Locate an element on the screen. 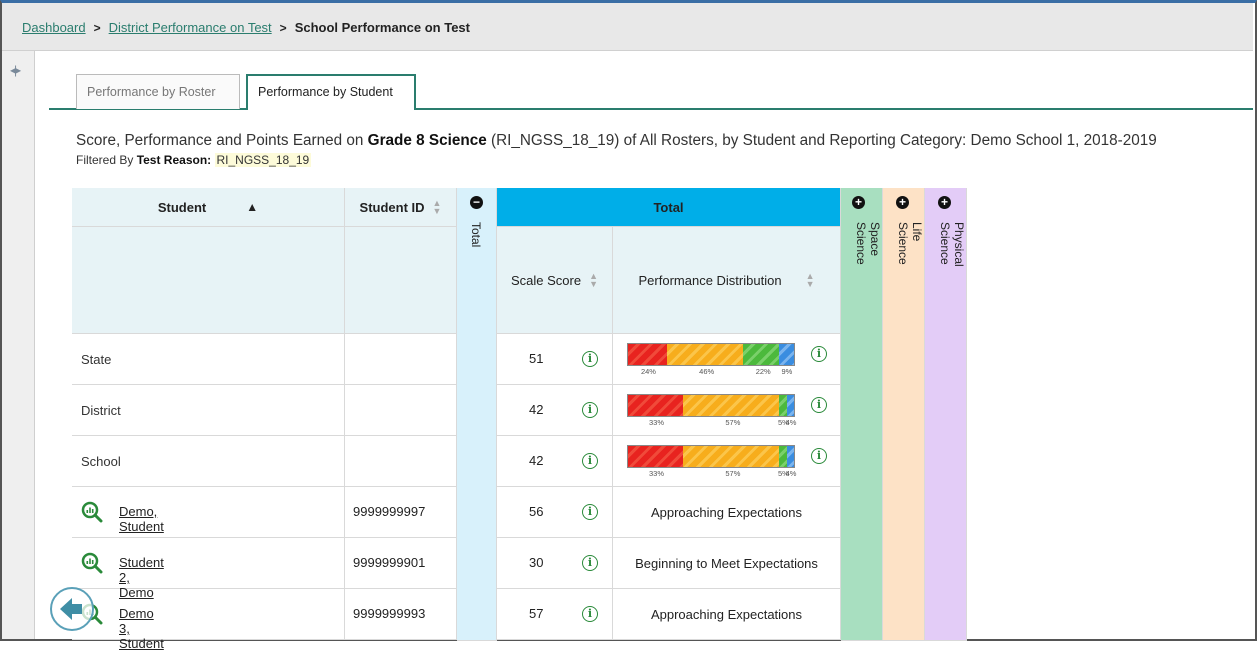  breadcrumb-dashboard-link: Dashboard is located at coordinates (54, 27).